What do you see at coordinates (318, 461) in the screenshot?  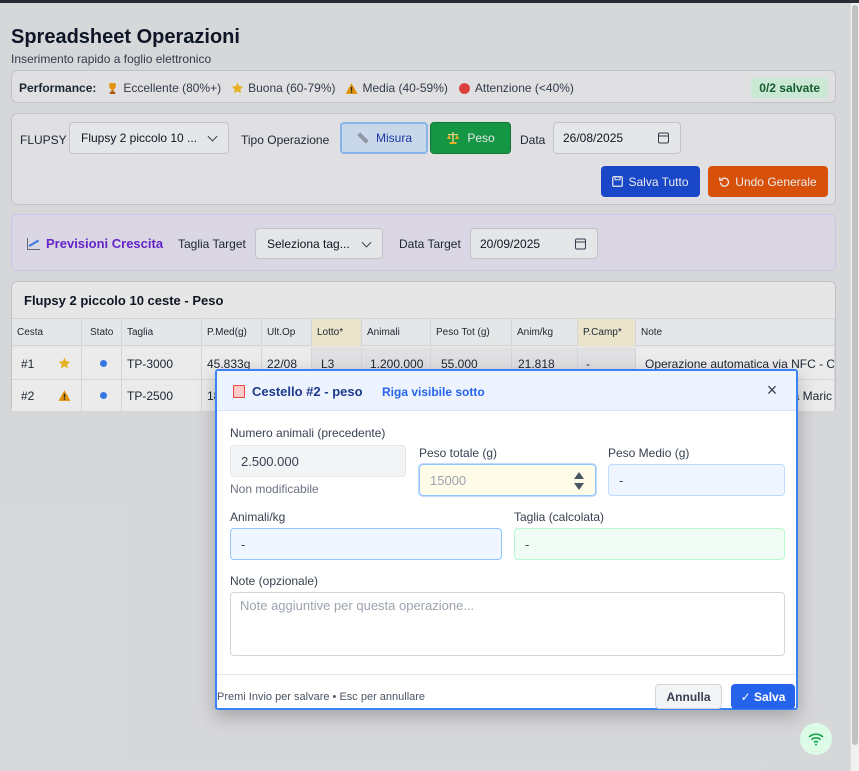 I see `prev-animals-field: 2.500.000` at bounding box center [318, 461].